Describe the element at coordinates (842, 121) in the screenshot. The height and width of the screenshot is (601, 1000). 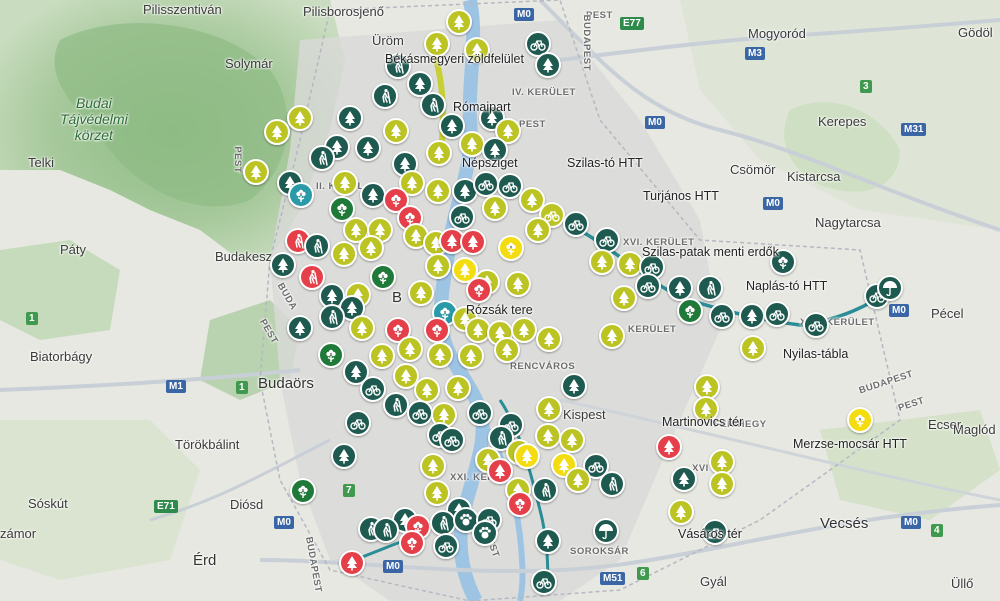
I see `place-label-kerepes: Kerepes` at that location.